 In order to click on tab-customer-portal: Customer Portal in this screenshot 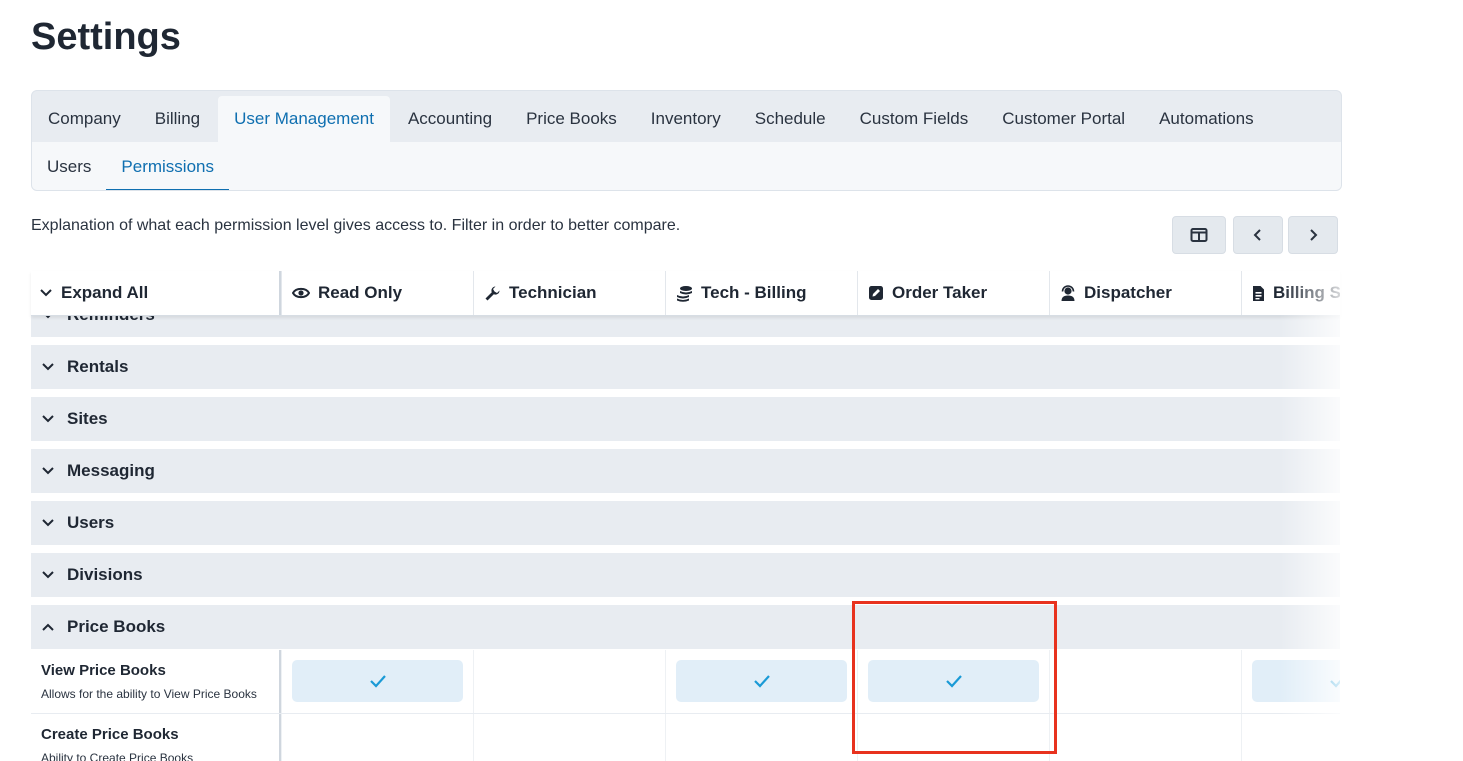, I will do `click(1063, 119)`.